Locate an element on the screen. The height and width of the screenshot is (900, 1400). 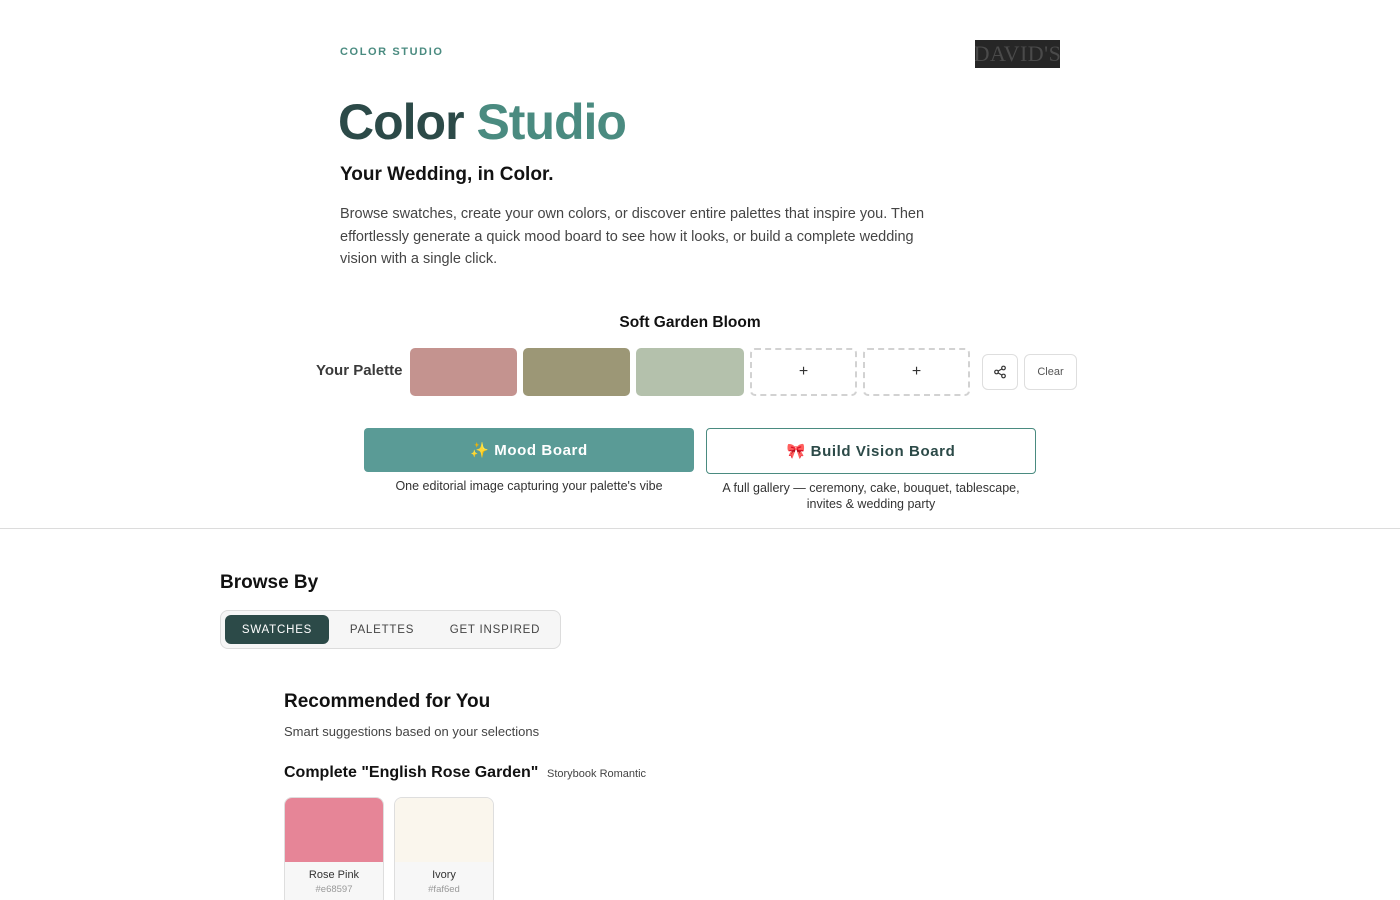
title-part-1: Color is located at coordinates (401, 122).